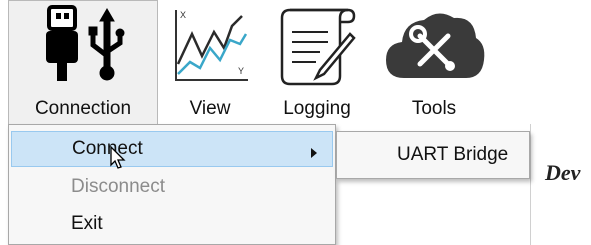 This screenshot has height=245, width=591. What do you see at coordinates (183, 15) in the screenshot?
I see `svg-text: X` at bounding box center [183, 15].